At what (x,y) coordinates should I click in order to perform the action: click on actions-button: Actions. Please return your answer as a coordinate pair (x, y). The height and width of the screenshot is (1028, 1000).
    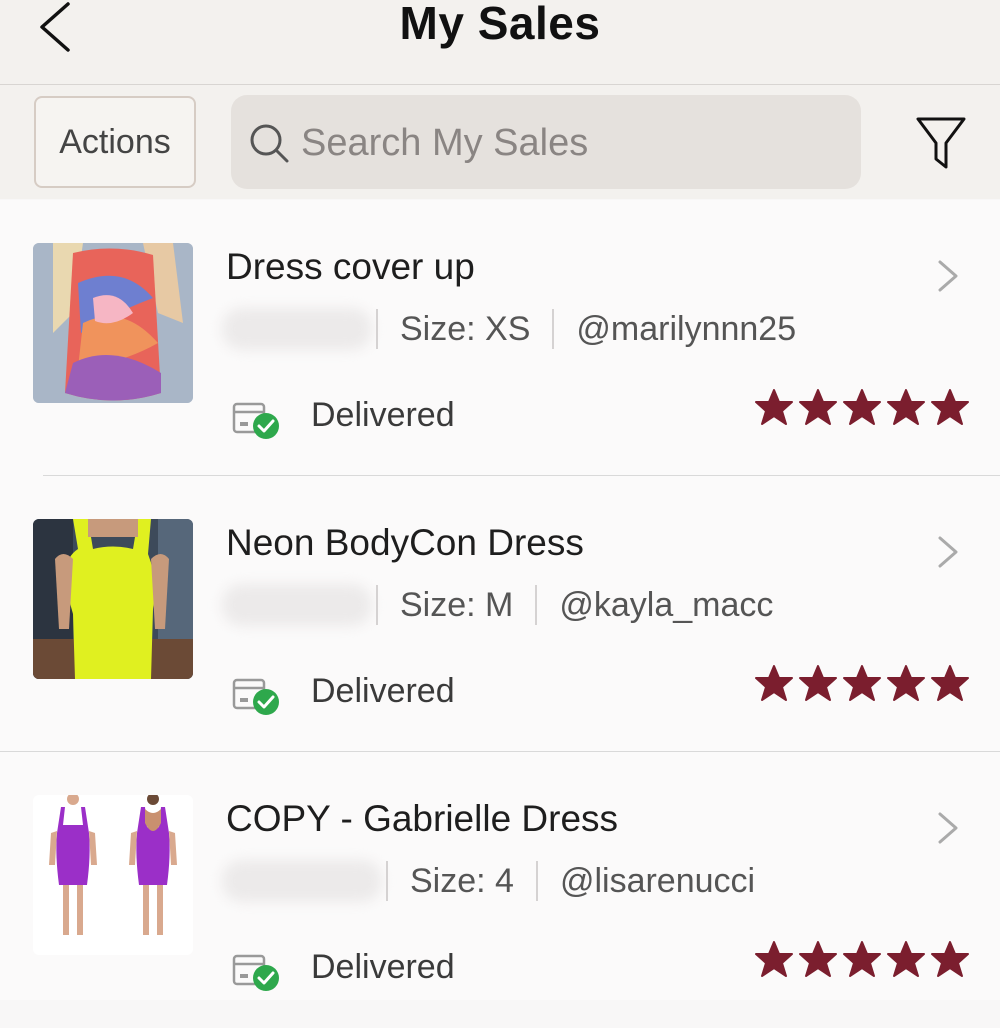
    Looking at the image, I should click on (115, 142).